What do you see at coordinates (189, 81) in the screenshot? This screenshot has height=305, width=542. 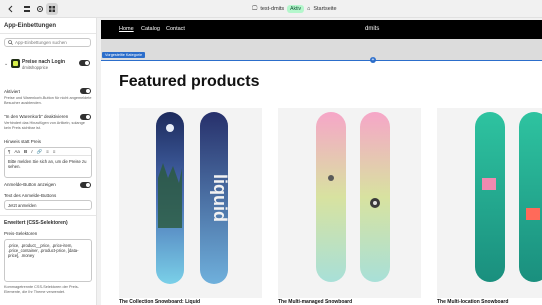 I see `featured-heading: Featured products` at bounding box center [189, 81].